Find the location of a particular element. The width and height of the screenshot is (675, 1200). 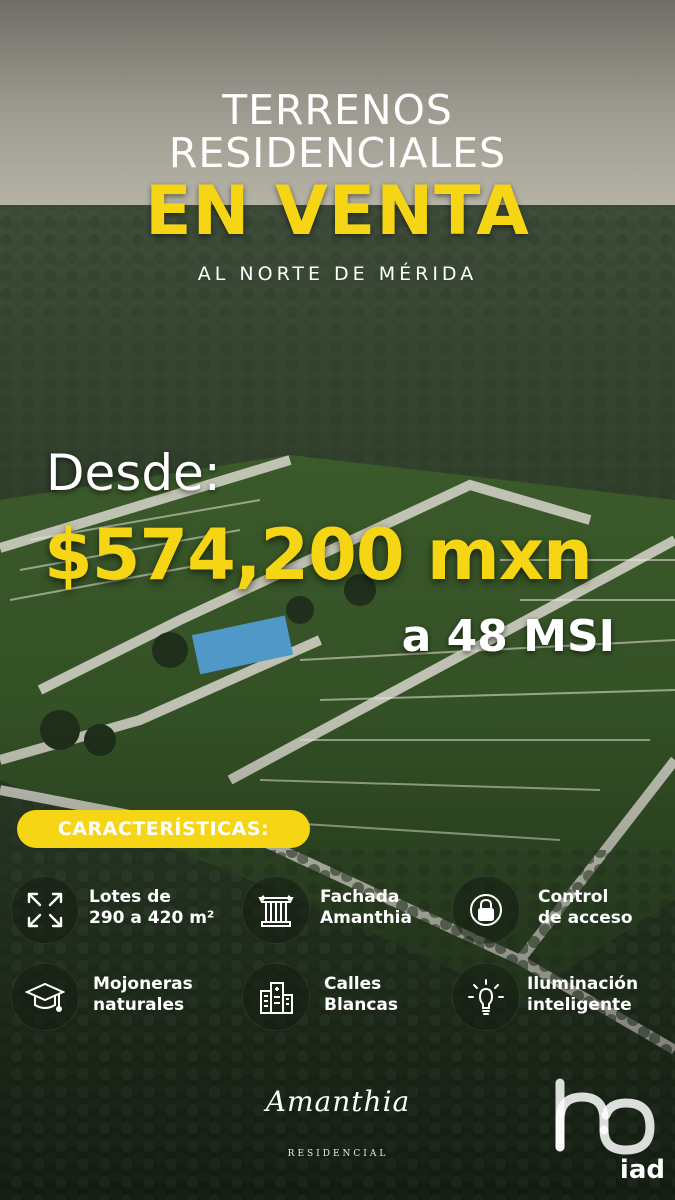

feature-access-control: Control de acceso is located at coordinates (557, 910).